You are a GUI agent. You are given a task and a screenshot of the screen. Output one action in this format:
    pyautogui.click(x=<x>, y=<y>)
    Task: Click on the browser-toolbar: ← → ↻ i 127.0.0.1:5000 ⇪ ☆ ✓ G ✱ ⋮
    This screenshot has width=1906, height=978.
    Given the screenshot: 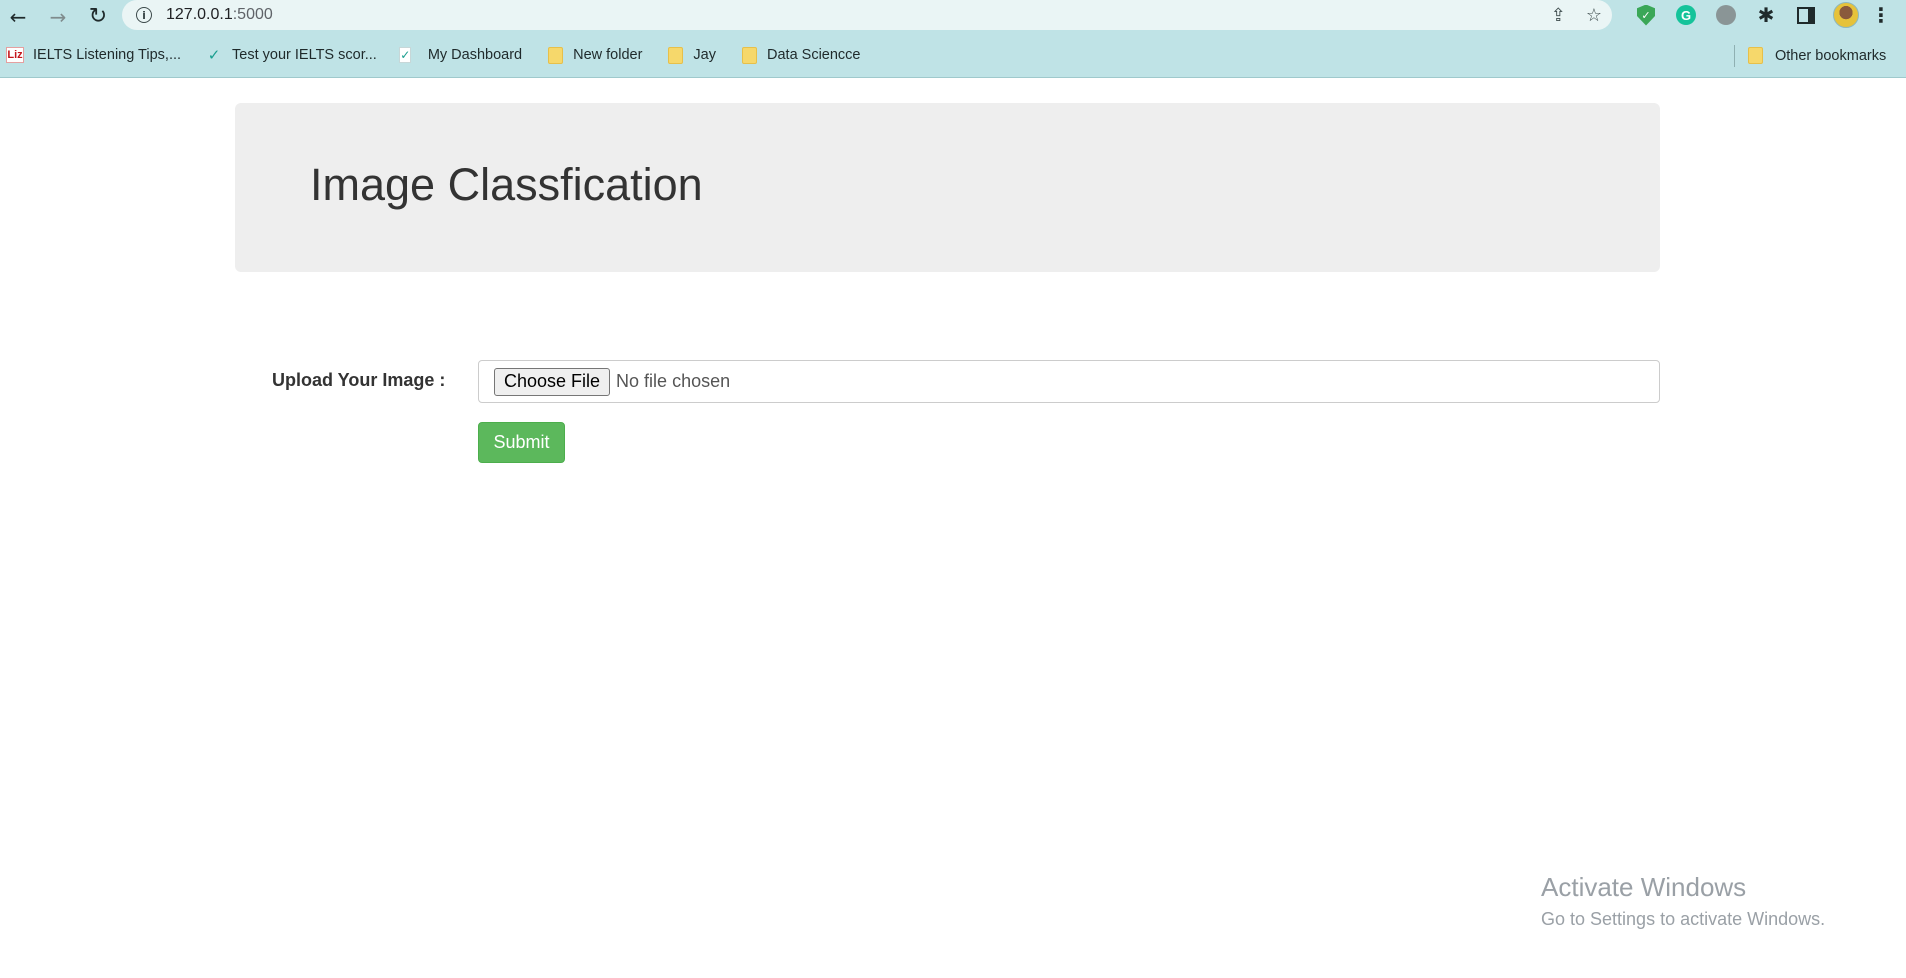 What is the action you would take?
    pyautogui.click(x=953, y=16)
    